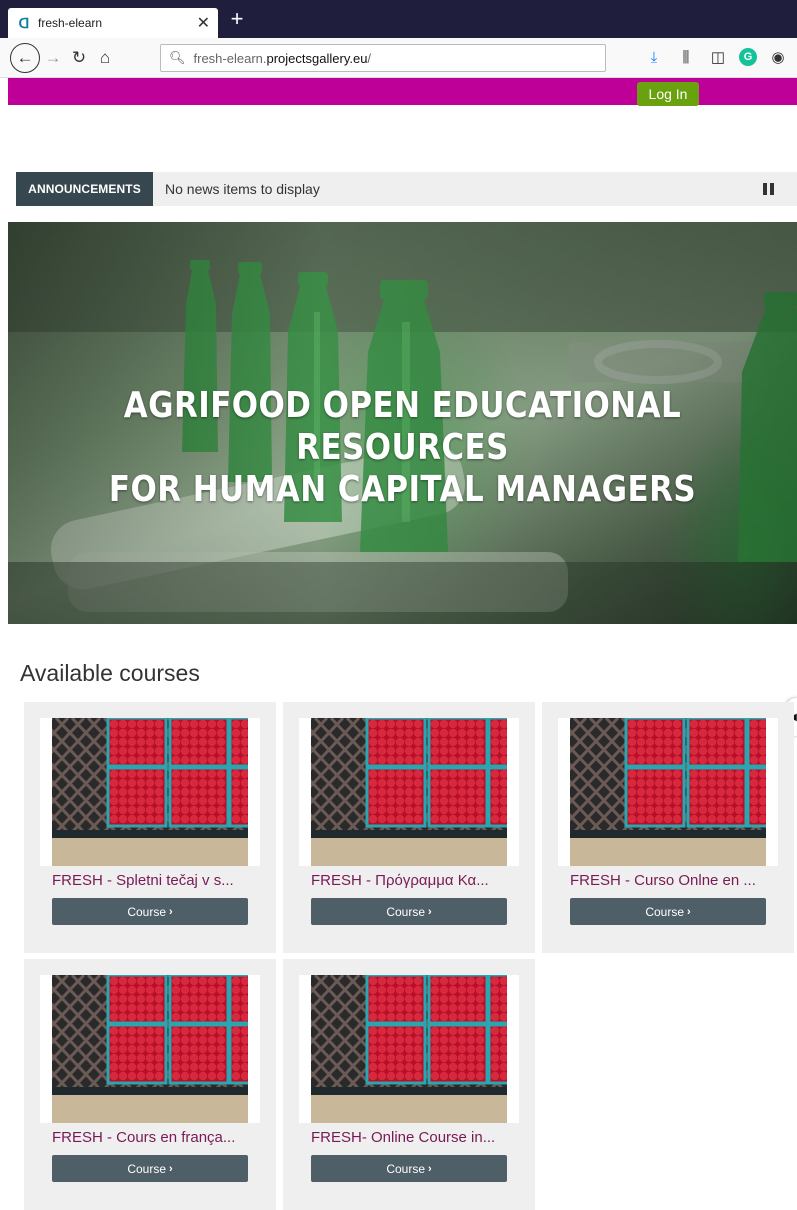 Image resolution: width=797 pixels, height=1210 pixels. I want to click on course-card: FRESH - Curso Onlne en ... Course ›, so click(668, 827).